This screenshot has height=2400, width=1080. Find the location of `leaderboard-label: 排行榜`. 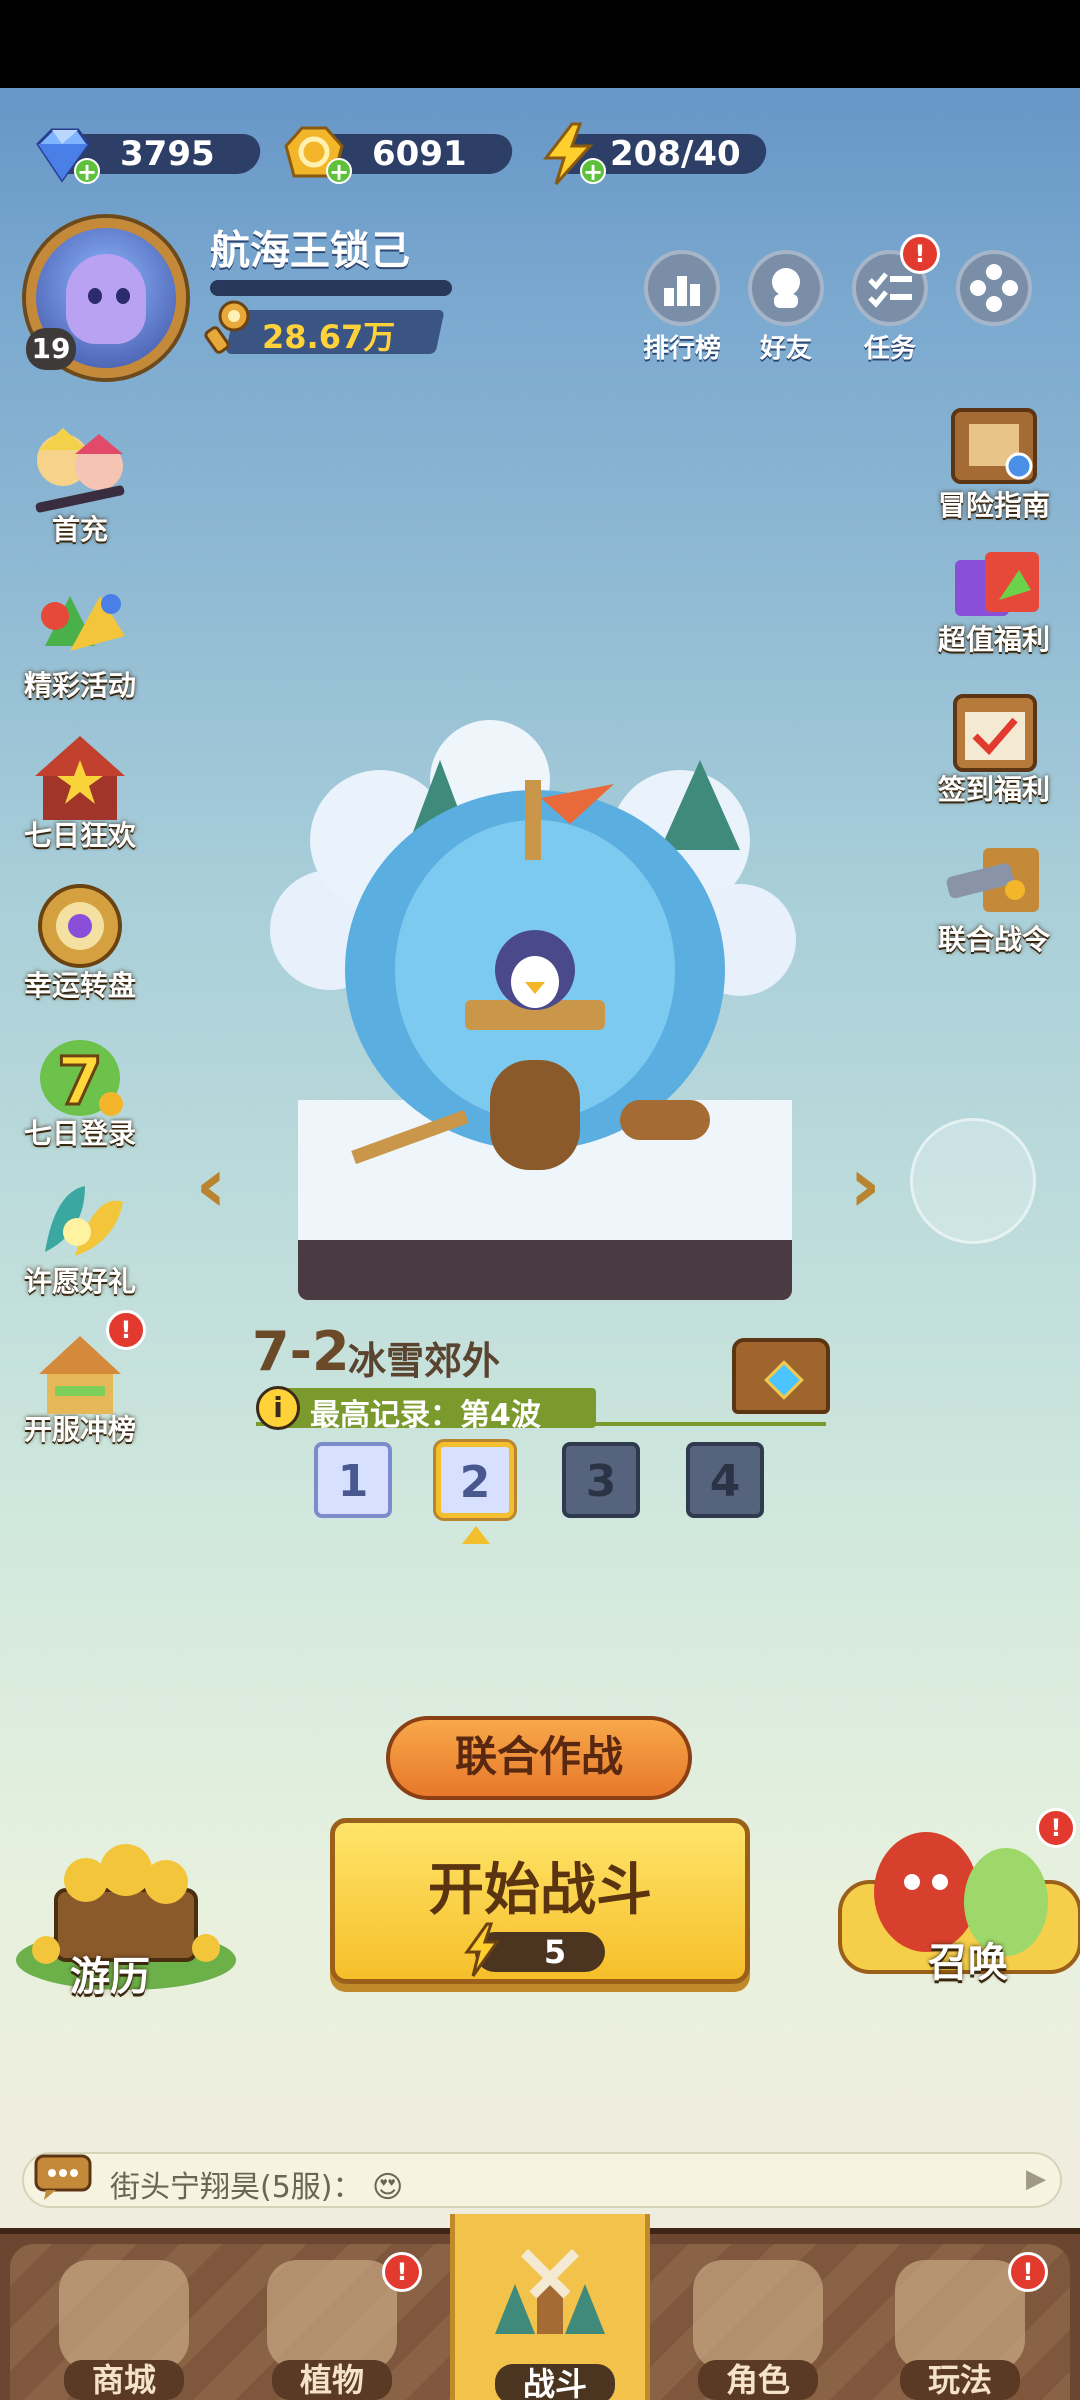

leaderboard-label: 排行榜 is located at coordinates (681, 349).